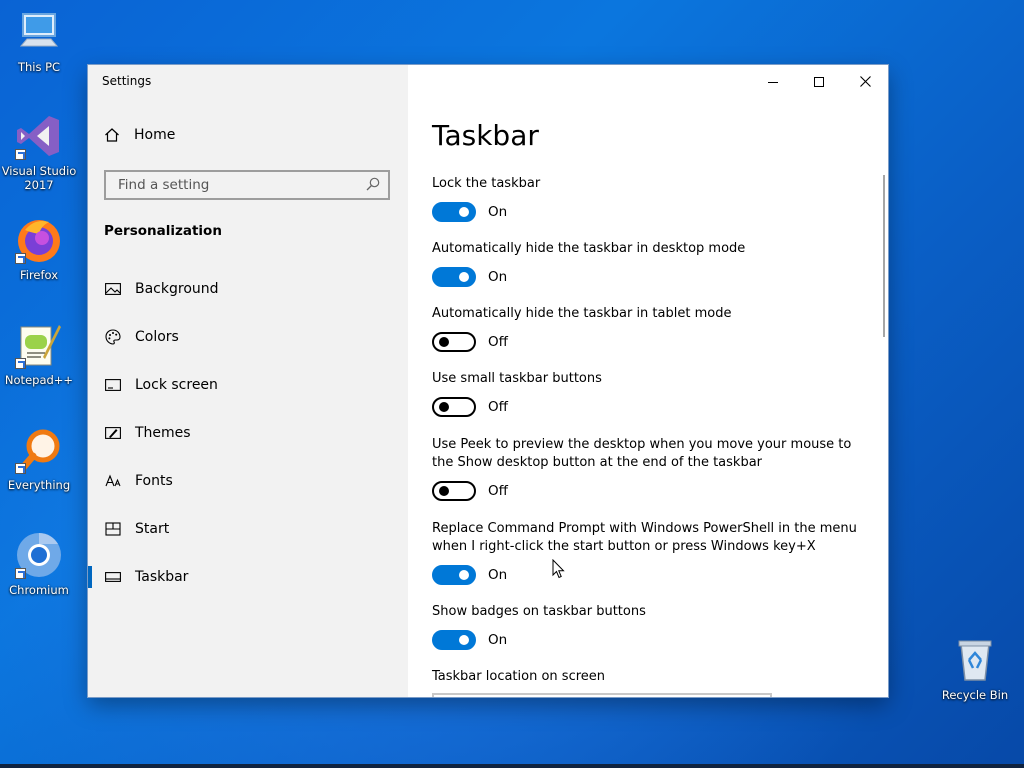  I want to click on sidebar-item-label: Lock screen, so click(176, 385).